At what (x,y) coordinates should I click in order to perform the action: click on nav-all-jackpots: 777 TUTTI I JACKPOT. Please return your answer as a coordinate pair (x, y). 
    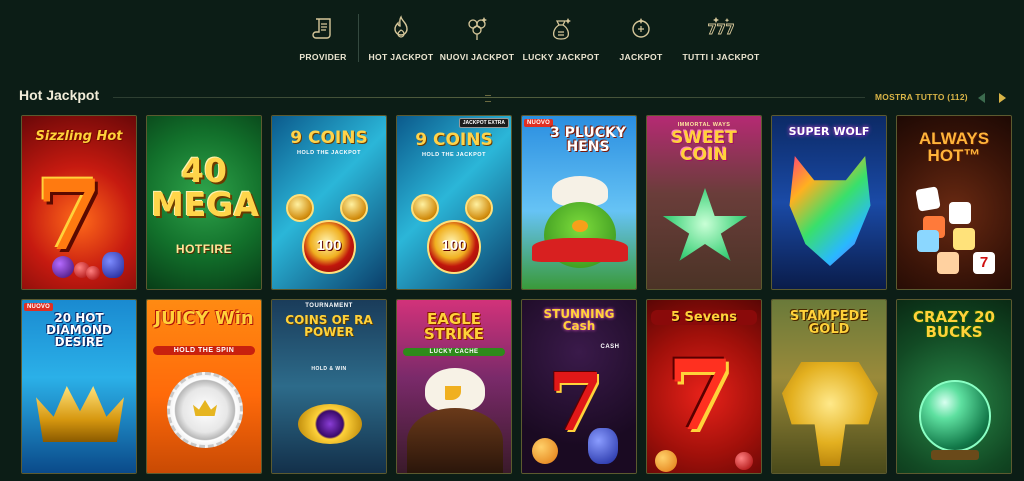
    Looking at the image, I should click on (721, 42).